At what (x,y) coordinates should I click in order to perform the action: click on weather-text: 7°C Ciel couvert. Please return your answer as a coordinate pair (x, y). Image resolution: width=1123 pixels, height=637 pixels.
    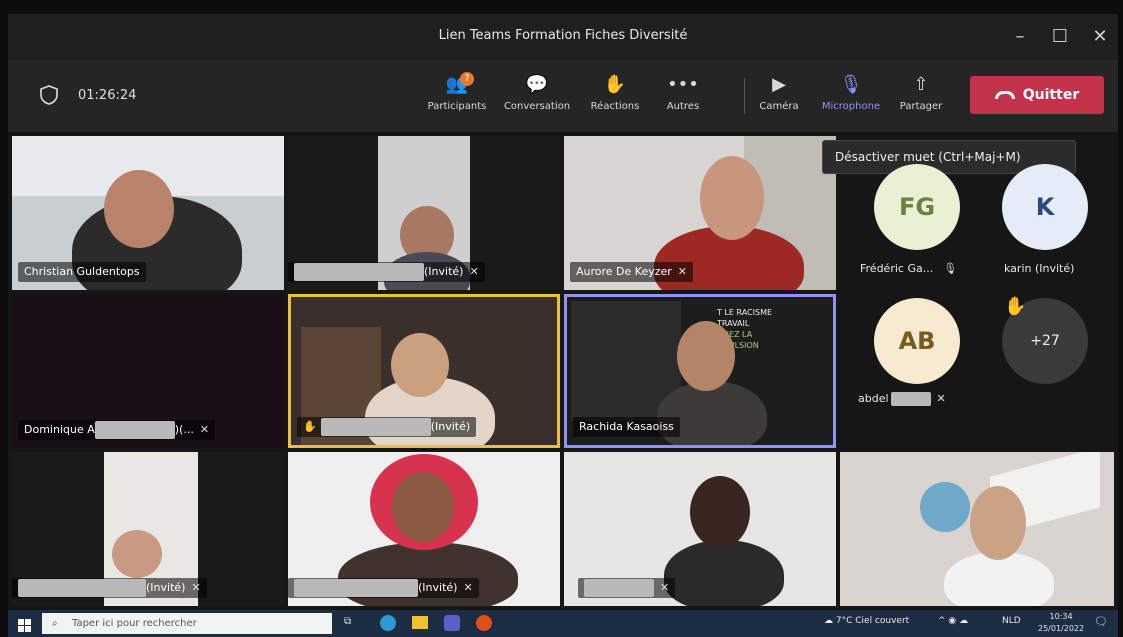
    Looking at the image, I should click on (872, 621).